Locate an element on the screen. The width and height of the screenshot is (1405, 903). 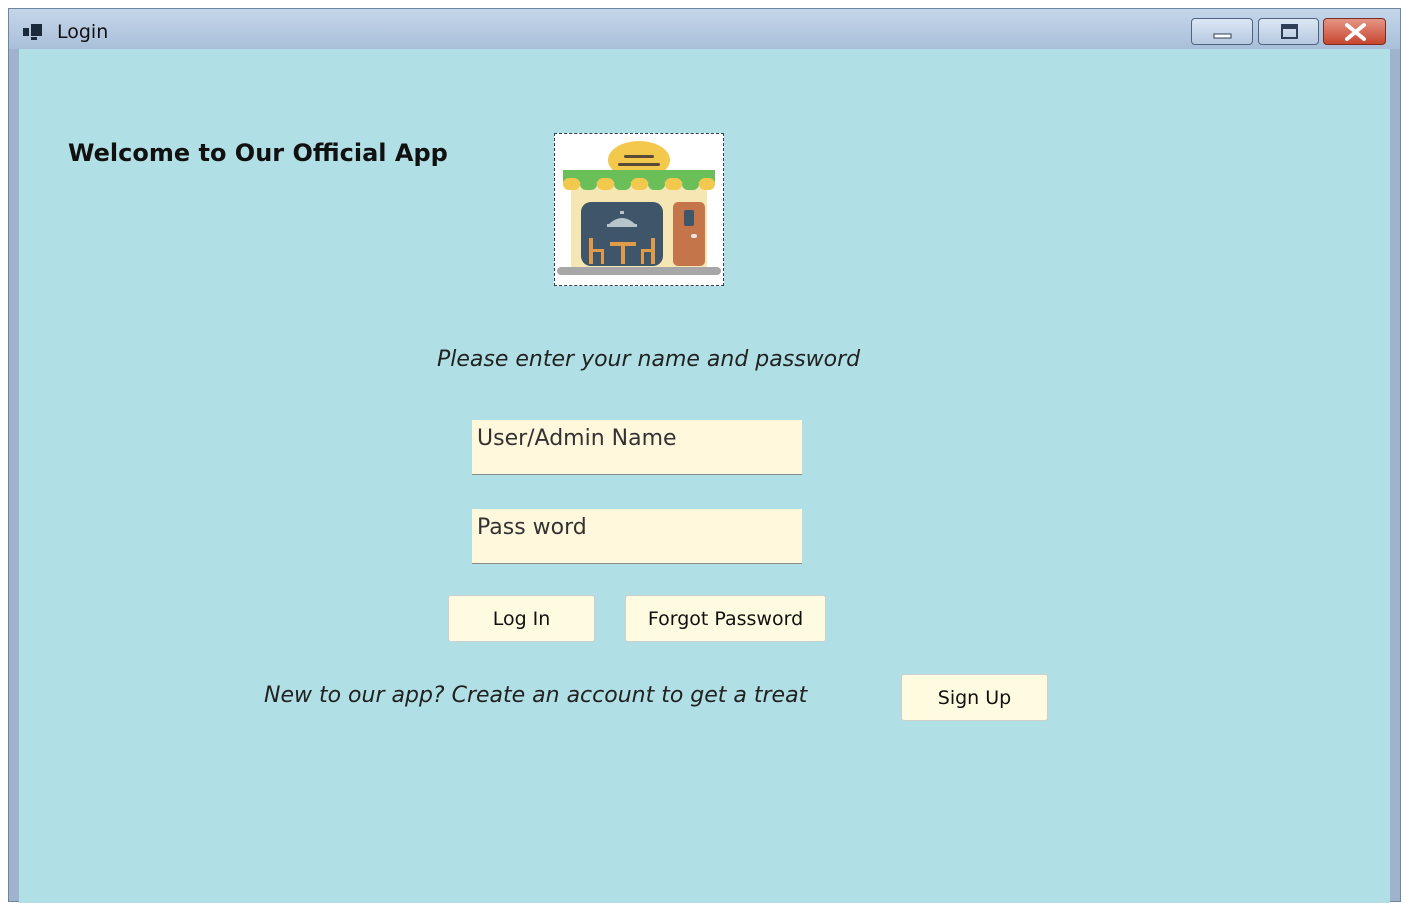
title-bar: Login is located at coordinates (704, 29).